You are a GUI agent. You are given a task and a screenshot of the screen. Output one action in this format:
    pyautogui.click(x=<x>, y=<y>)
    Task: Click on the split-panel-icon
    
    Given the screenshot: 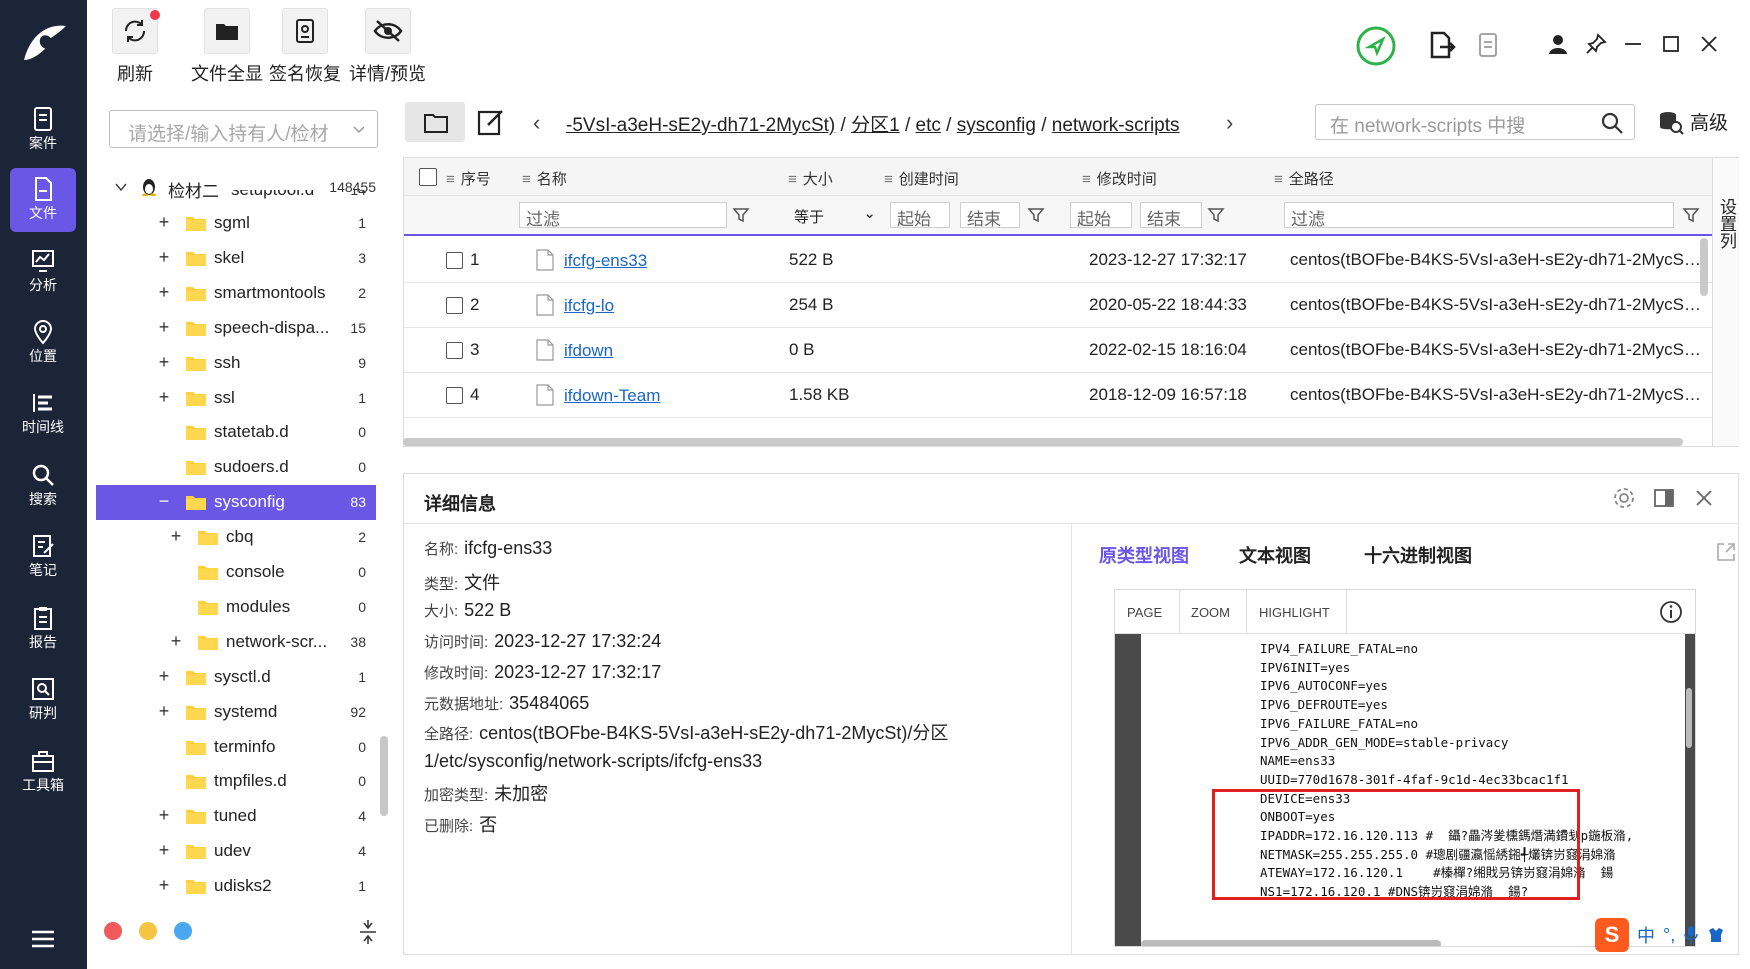 What is the action you would take?
    pyautogui.click(x=1664, y=498)
    